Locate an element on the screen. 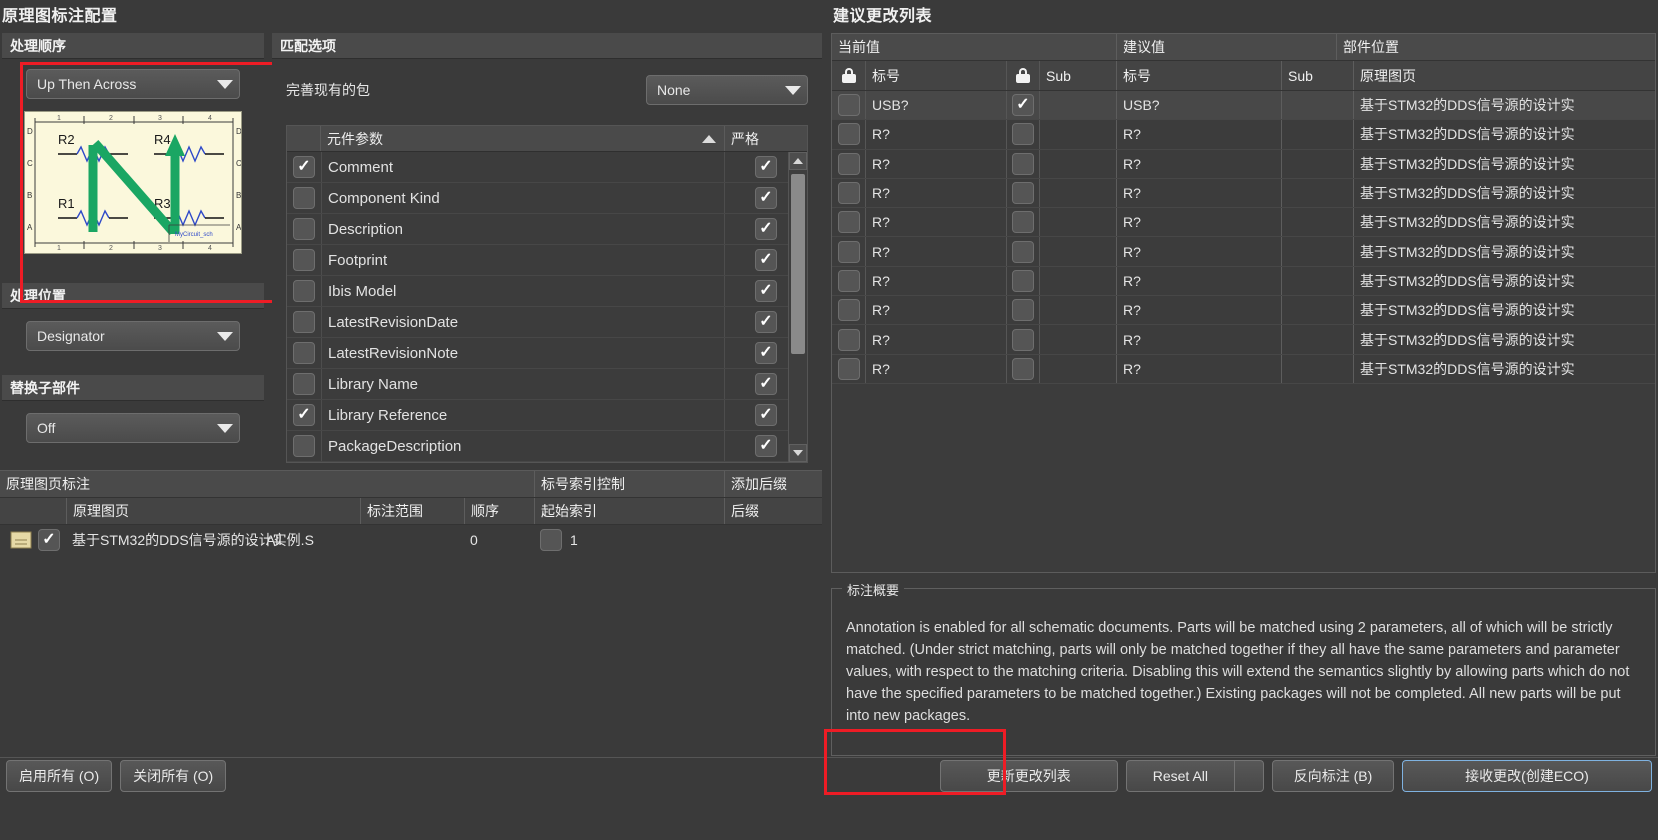 This screenshot has width=1658, height=840. parameter-table-scrollbar is located at coordinates (797, 307).